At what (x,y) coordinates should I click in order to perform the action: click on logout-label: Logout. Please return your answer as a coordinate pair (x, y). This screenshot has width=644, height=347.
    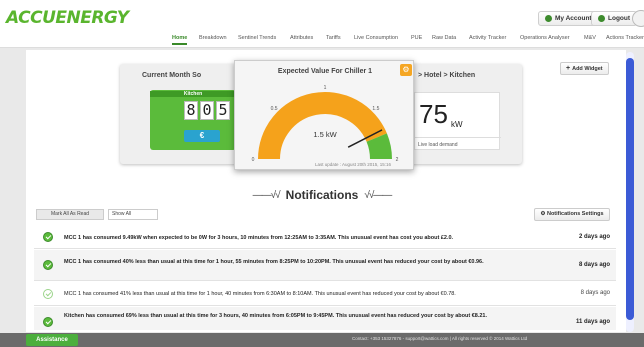
    Looking at the image, I should click on (619, 18).